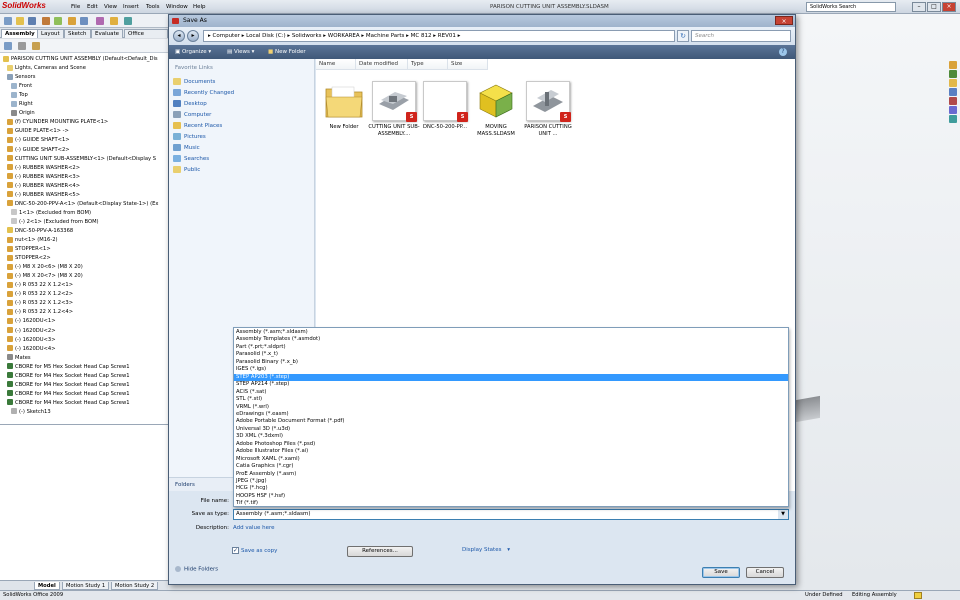 Image resolution: width=960 pixels, height=600 pixels. I want to click on tree-item: (-) R 053 22 X 1.2<1>, so click(36, 285).